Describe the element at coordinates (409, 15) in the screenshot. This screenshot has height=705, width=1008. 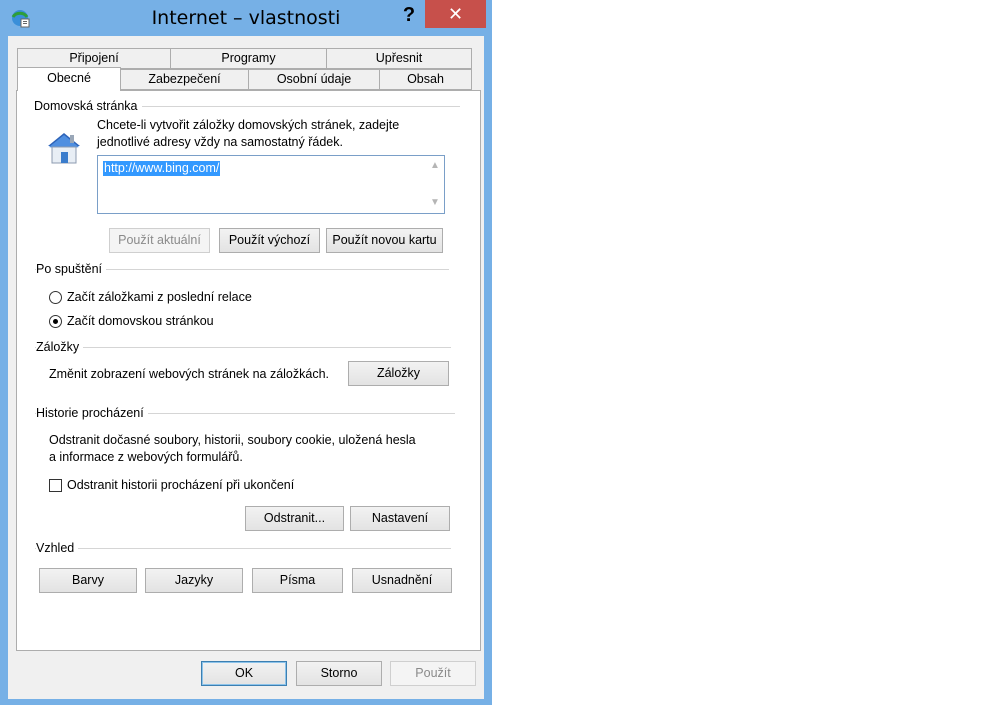
I see `help-button: ?` at that location.